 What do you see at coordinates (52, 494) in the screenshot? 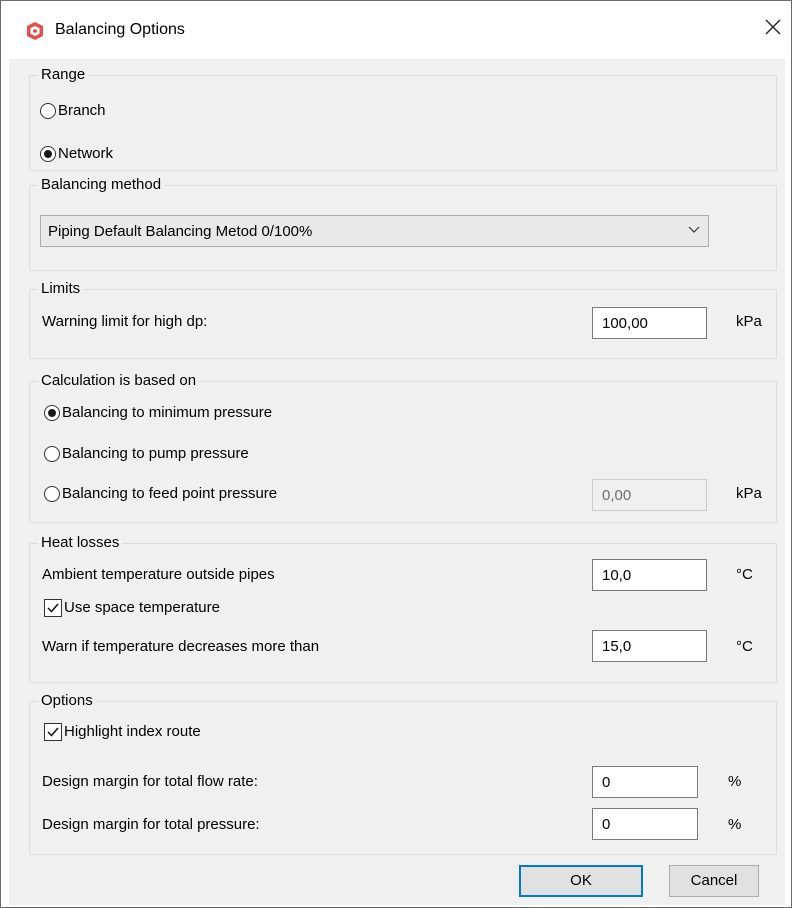
I see `feed-point-radio` at bounding box center [52, 494].